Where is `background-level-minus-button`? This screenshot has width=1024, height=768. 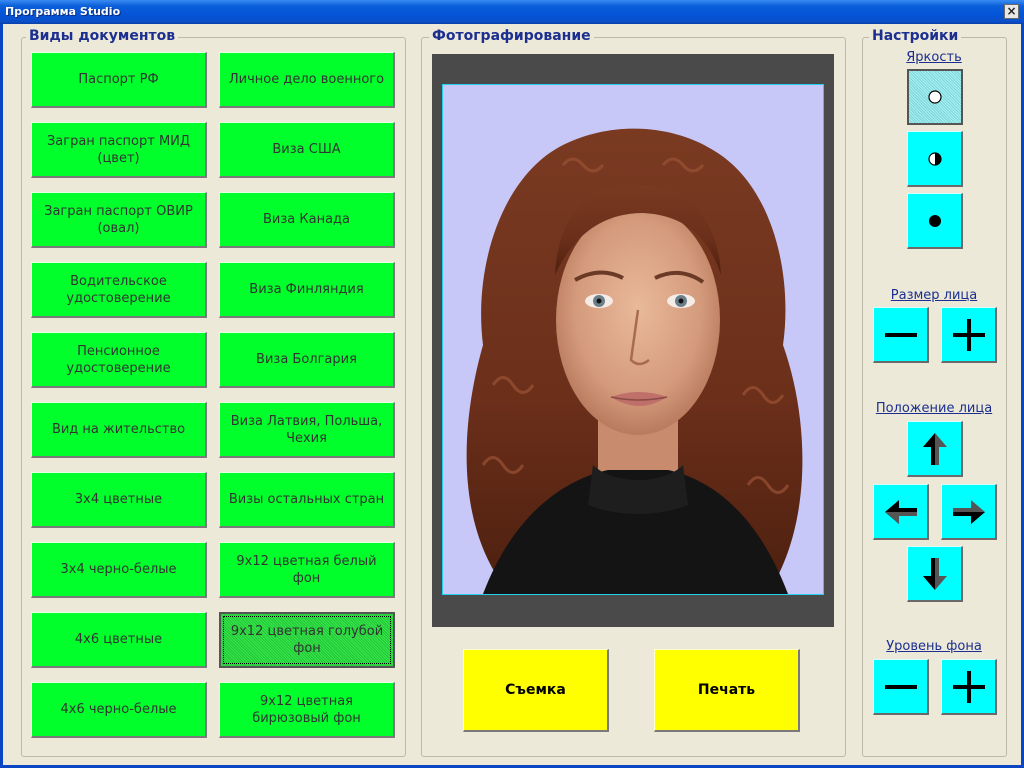
background-level-minus-button is located at coordinates (901, 687).